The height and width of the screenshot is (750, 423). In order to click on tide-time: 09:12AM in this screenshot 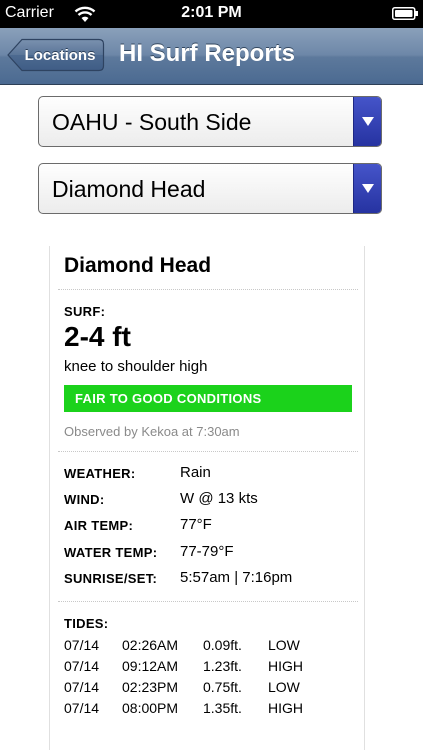, I will do `click(150, 666)`.